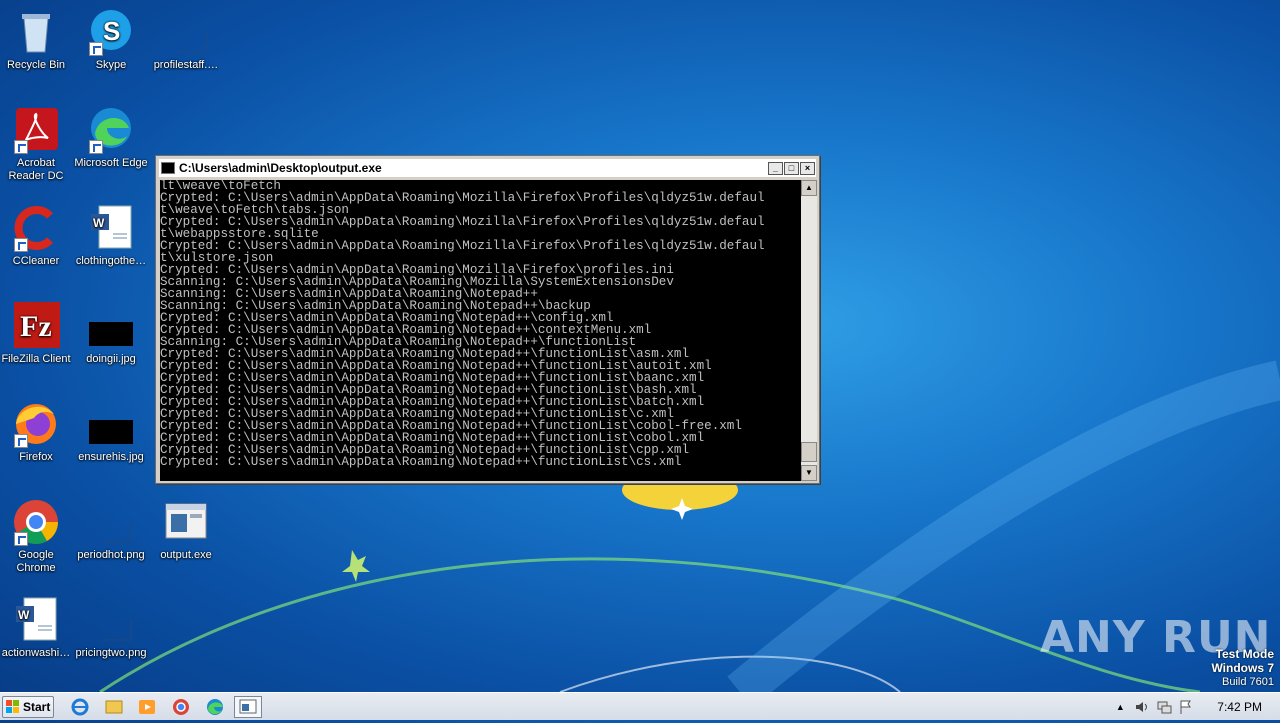 The width and height of the screenshot is (1280, 723). What do you see at coordinates (37, 707) in the screenshot?
I see `start-label: Start` at bounding box center [37, 707].